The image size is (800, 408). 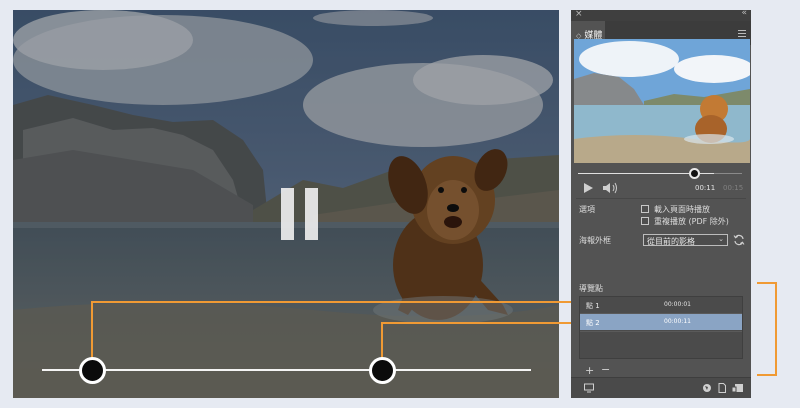 What do you see at coordinates (661, 331) in the screenshot?
I see `row-divider` at bounding box center [661, 331].